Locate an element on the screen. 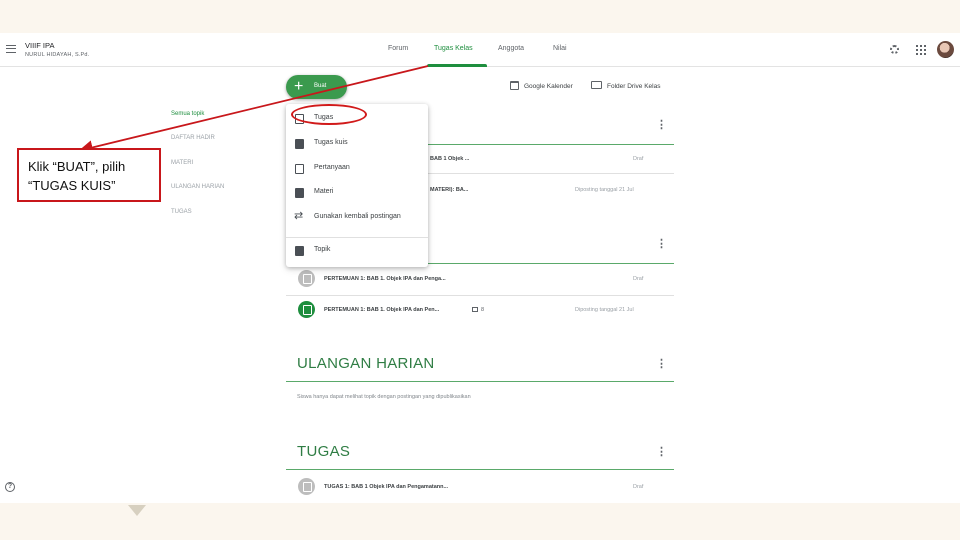 The width and height of the screenshot is (960, 540). menu-item-reuse-post: Gunakan kembali postingan is located at coordinates (357, 218).